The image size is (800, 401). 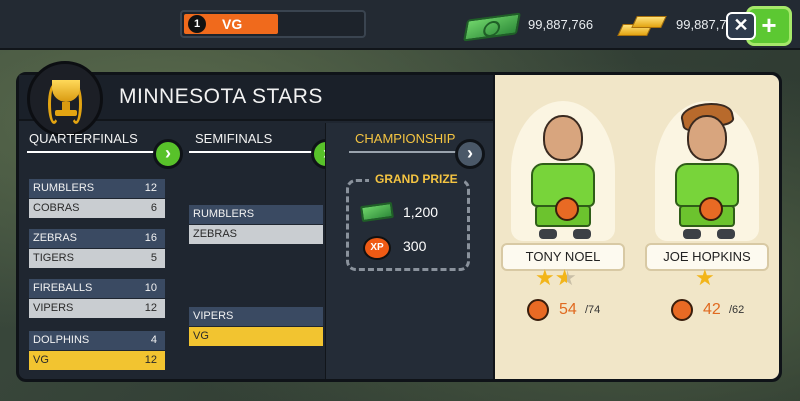 I want to click on bracket-team-row: FIREBALLS 10, so click(x=97, y=288).